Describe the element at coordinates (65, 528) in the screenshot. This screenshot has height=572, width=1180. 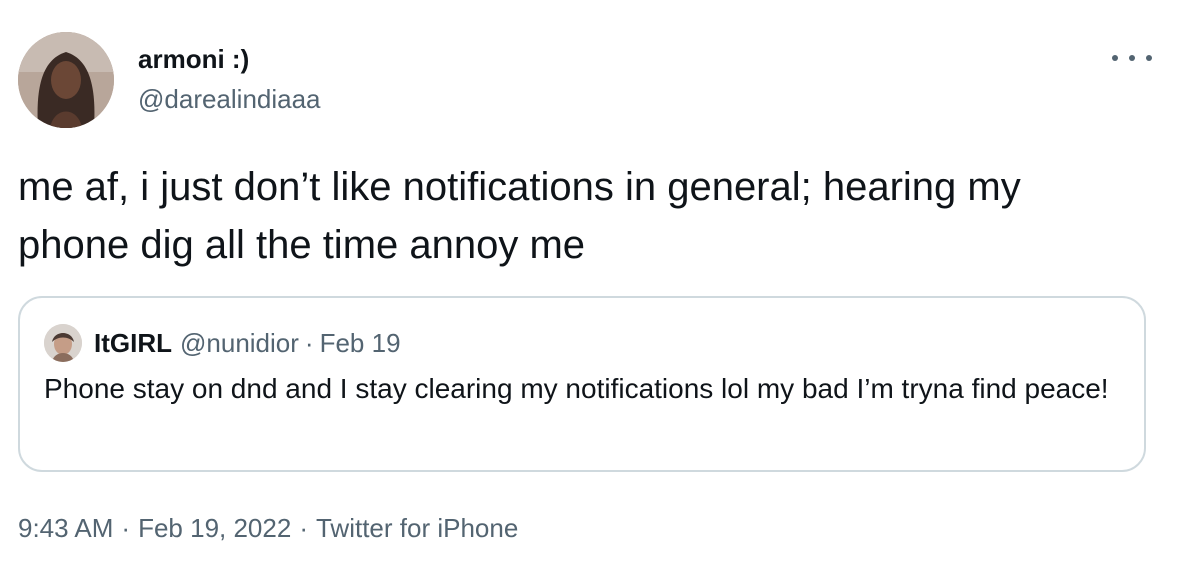
I see `tweet-time: 9:43 AM` at that location.